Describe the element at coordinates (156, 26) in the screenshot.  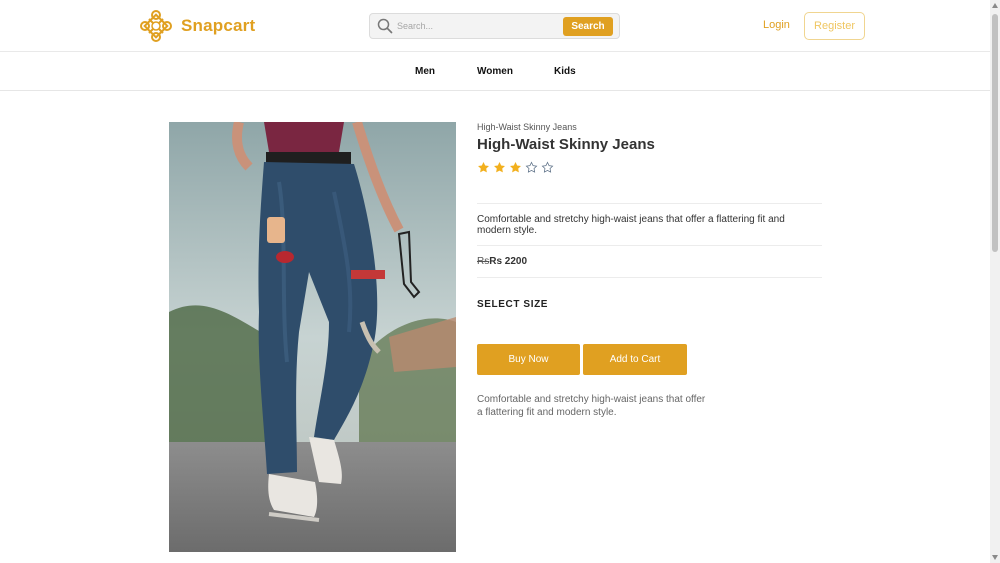
I see `brand-logo-icon` at that location.